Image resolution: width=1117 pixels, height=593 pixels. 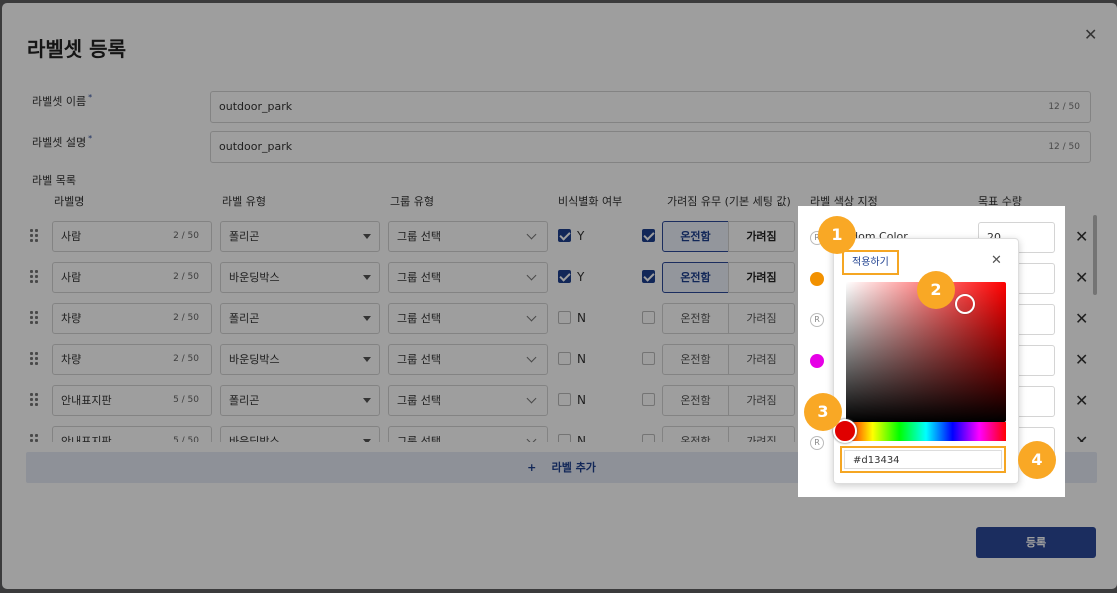 I want to click on col-header-deid: 비식별화 여부, so click(x=590, y=201).